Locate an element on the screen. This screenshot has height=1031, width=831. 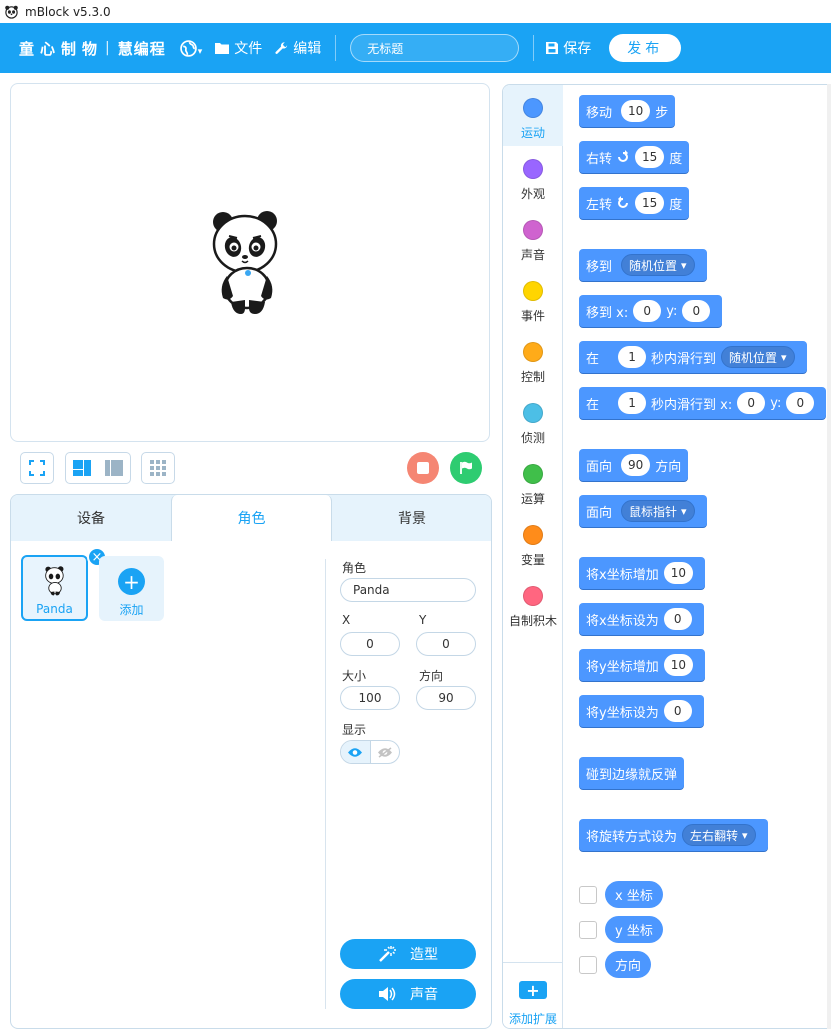
save-button: 保存 is located at coordinates (568, 48).